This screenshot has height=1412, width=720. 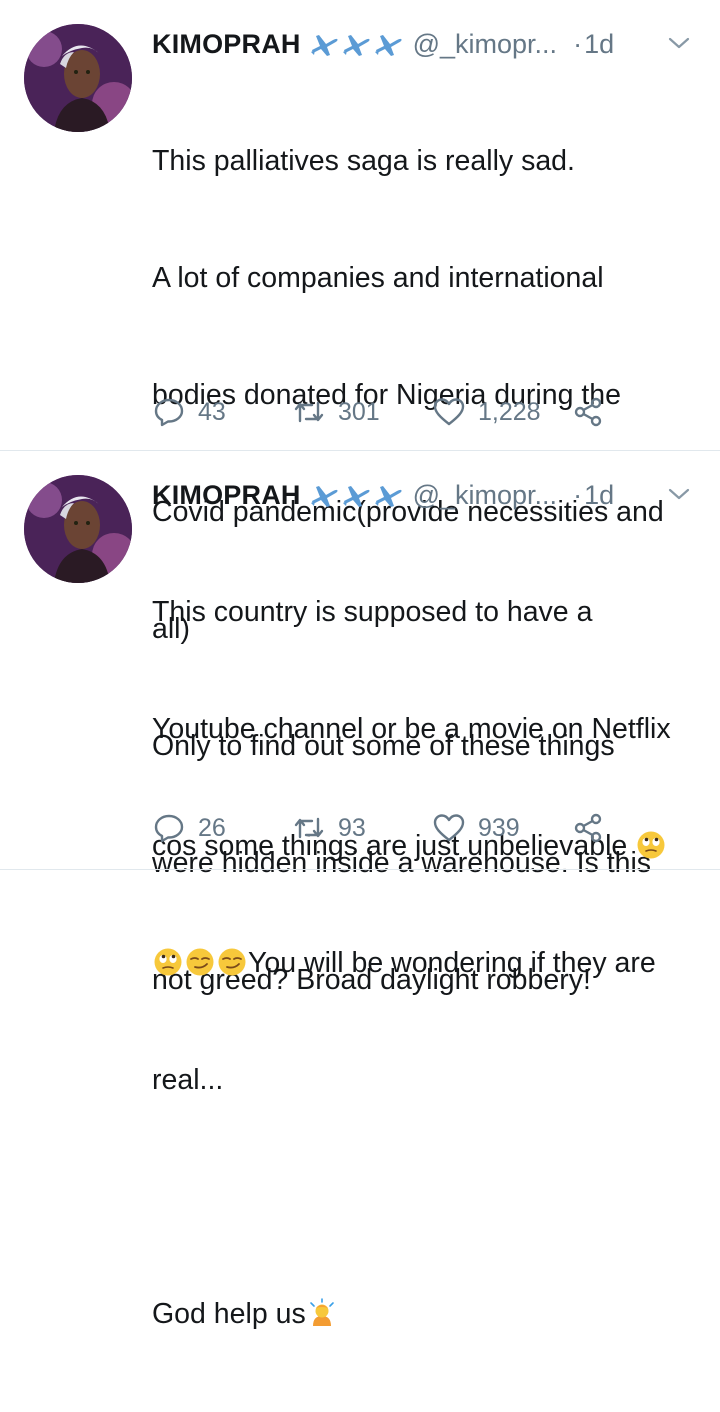 I want to click on tweet-text-line: You will be wondering if they are, so click(x=426, y=963).